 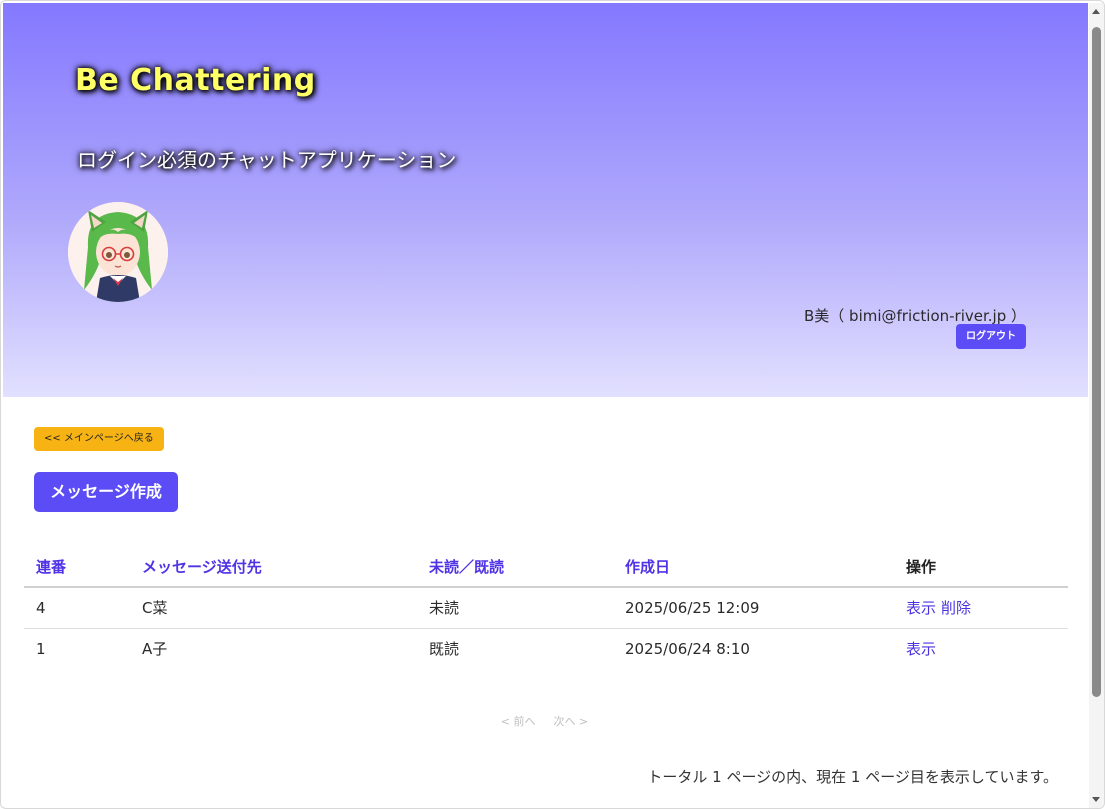 I want to click on compose-message-button: メッセージ作成, so click(x=106, y=492).